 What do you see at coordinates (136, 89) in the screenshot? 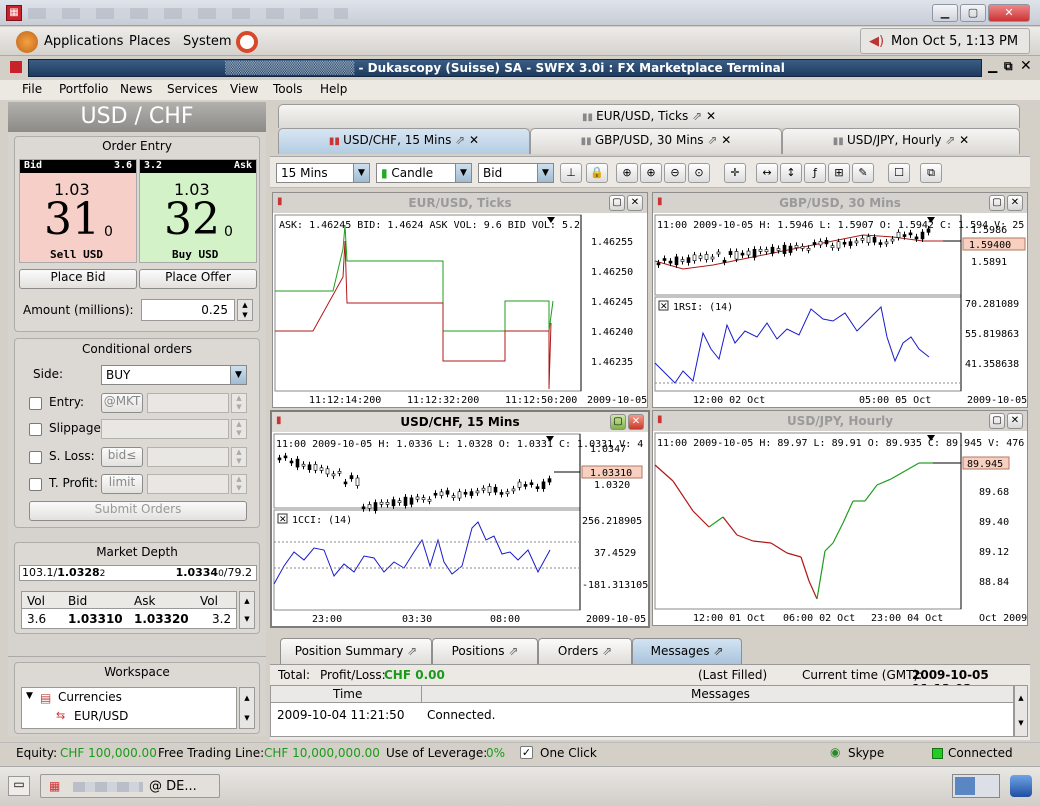
I see `menu-news: News` at bounding box center [136, 89].